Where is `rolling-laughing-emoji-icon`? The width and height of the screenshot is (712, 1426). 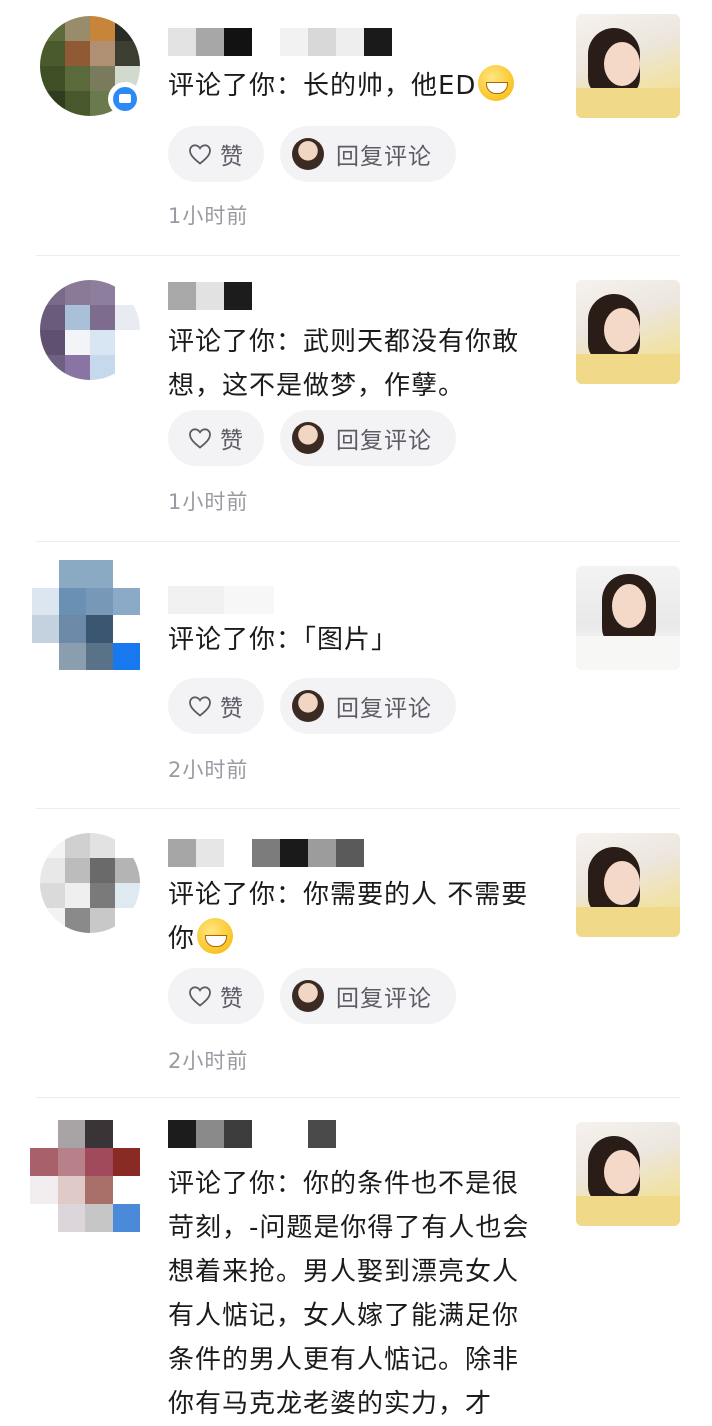
rolling-laughing-emoji-icon is located at coordinates (496, 83).